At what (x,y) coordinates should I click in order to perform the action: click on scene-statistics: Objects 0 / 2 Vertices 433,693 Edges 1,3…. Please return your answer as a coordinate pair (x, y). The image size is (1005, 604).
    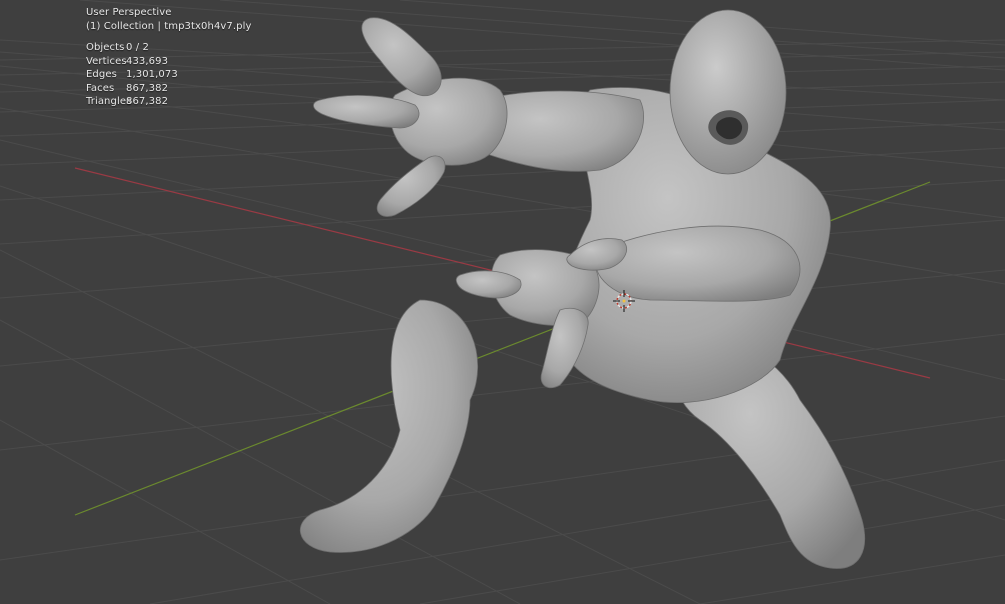
    Looking at the image, I should click on (169, 75).